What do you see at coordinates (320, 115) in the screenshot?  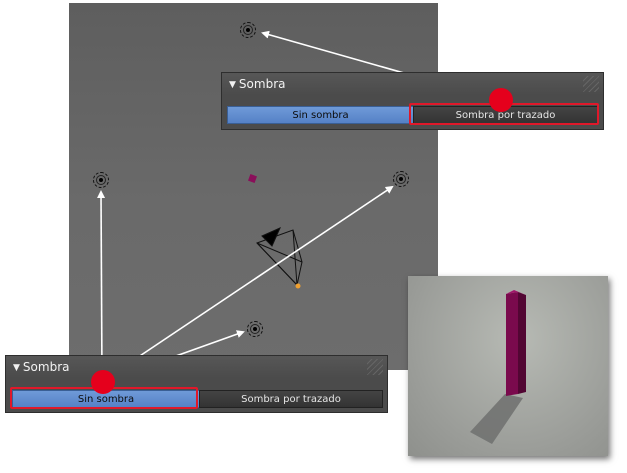 I see `no-shadow-button: Sin sombra` at bounding box center [320, 115].